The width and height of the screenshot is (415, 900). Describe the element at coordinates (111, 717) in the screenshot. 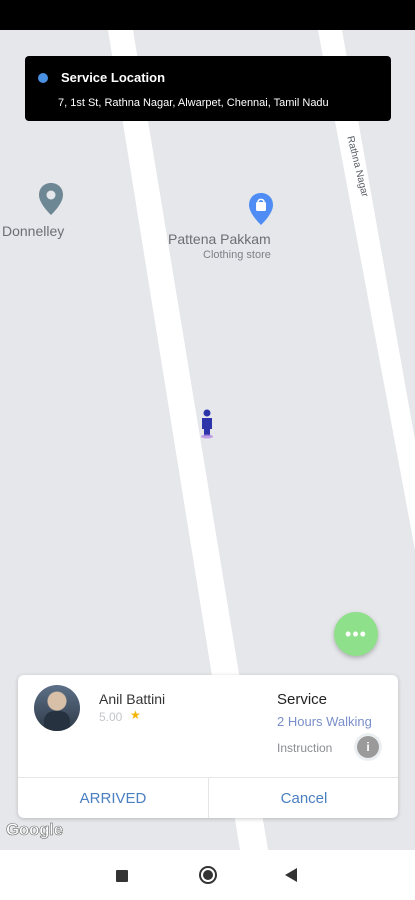

I see `driver-rating: 5.00` at that location.